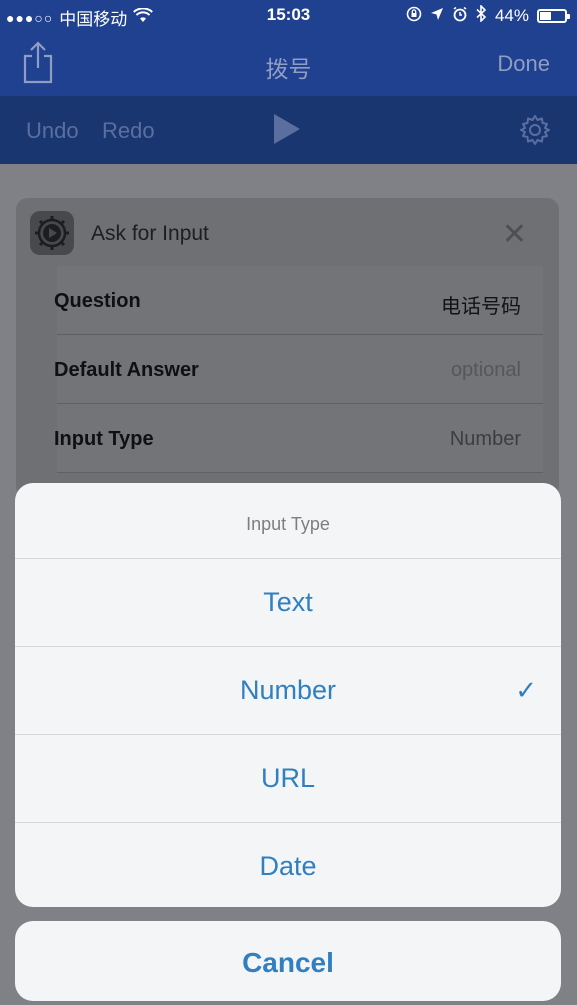 This screenshot has width=577, height=1005. Describe the element at coordinates (128, 131) in the screenshot. I see `redo-button: Redo` at that location.